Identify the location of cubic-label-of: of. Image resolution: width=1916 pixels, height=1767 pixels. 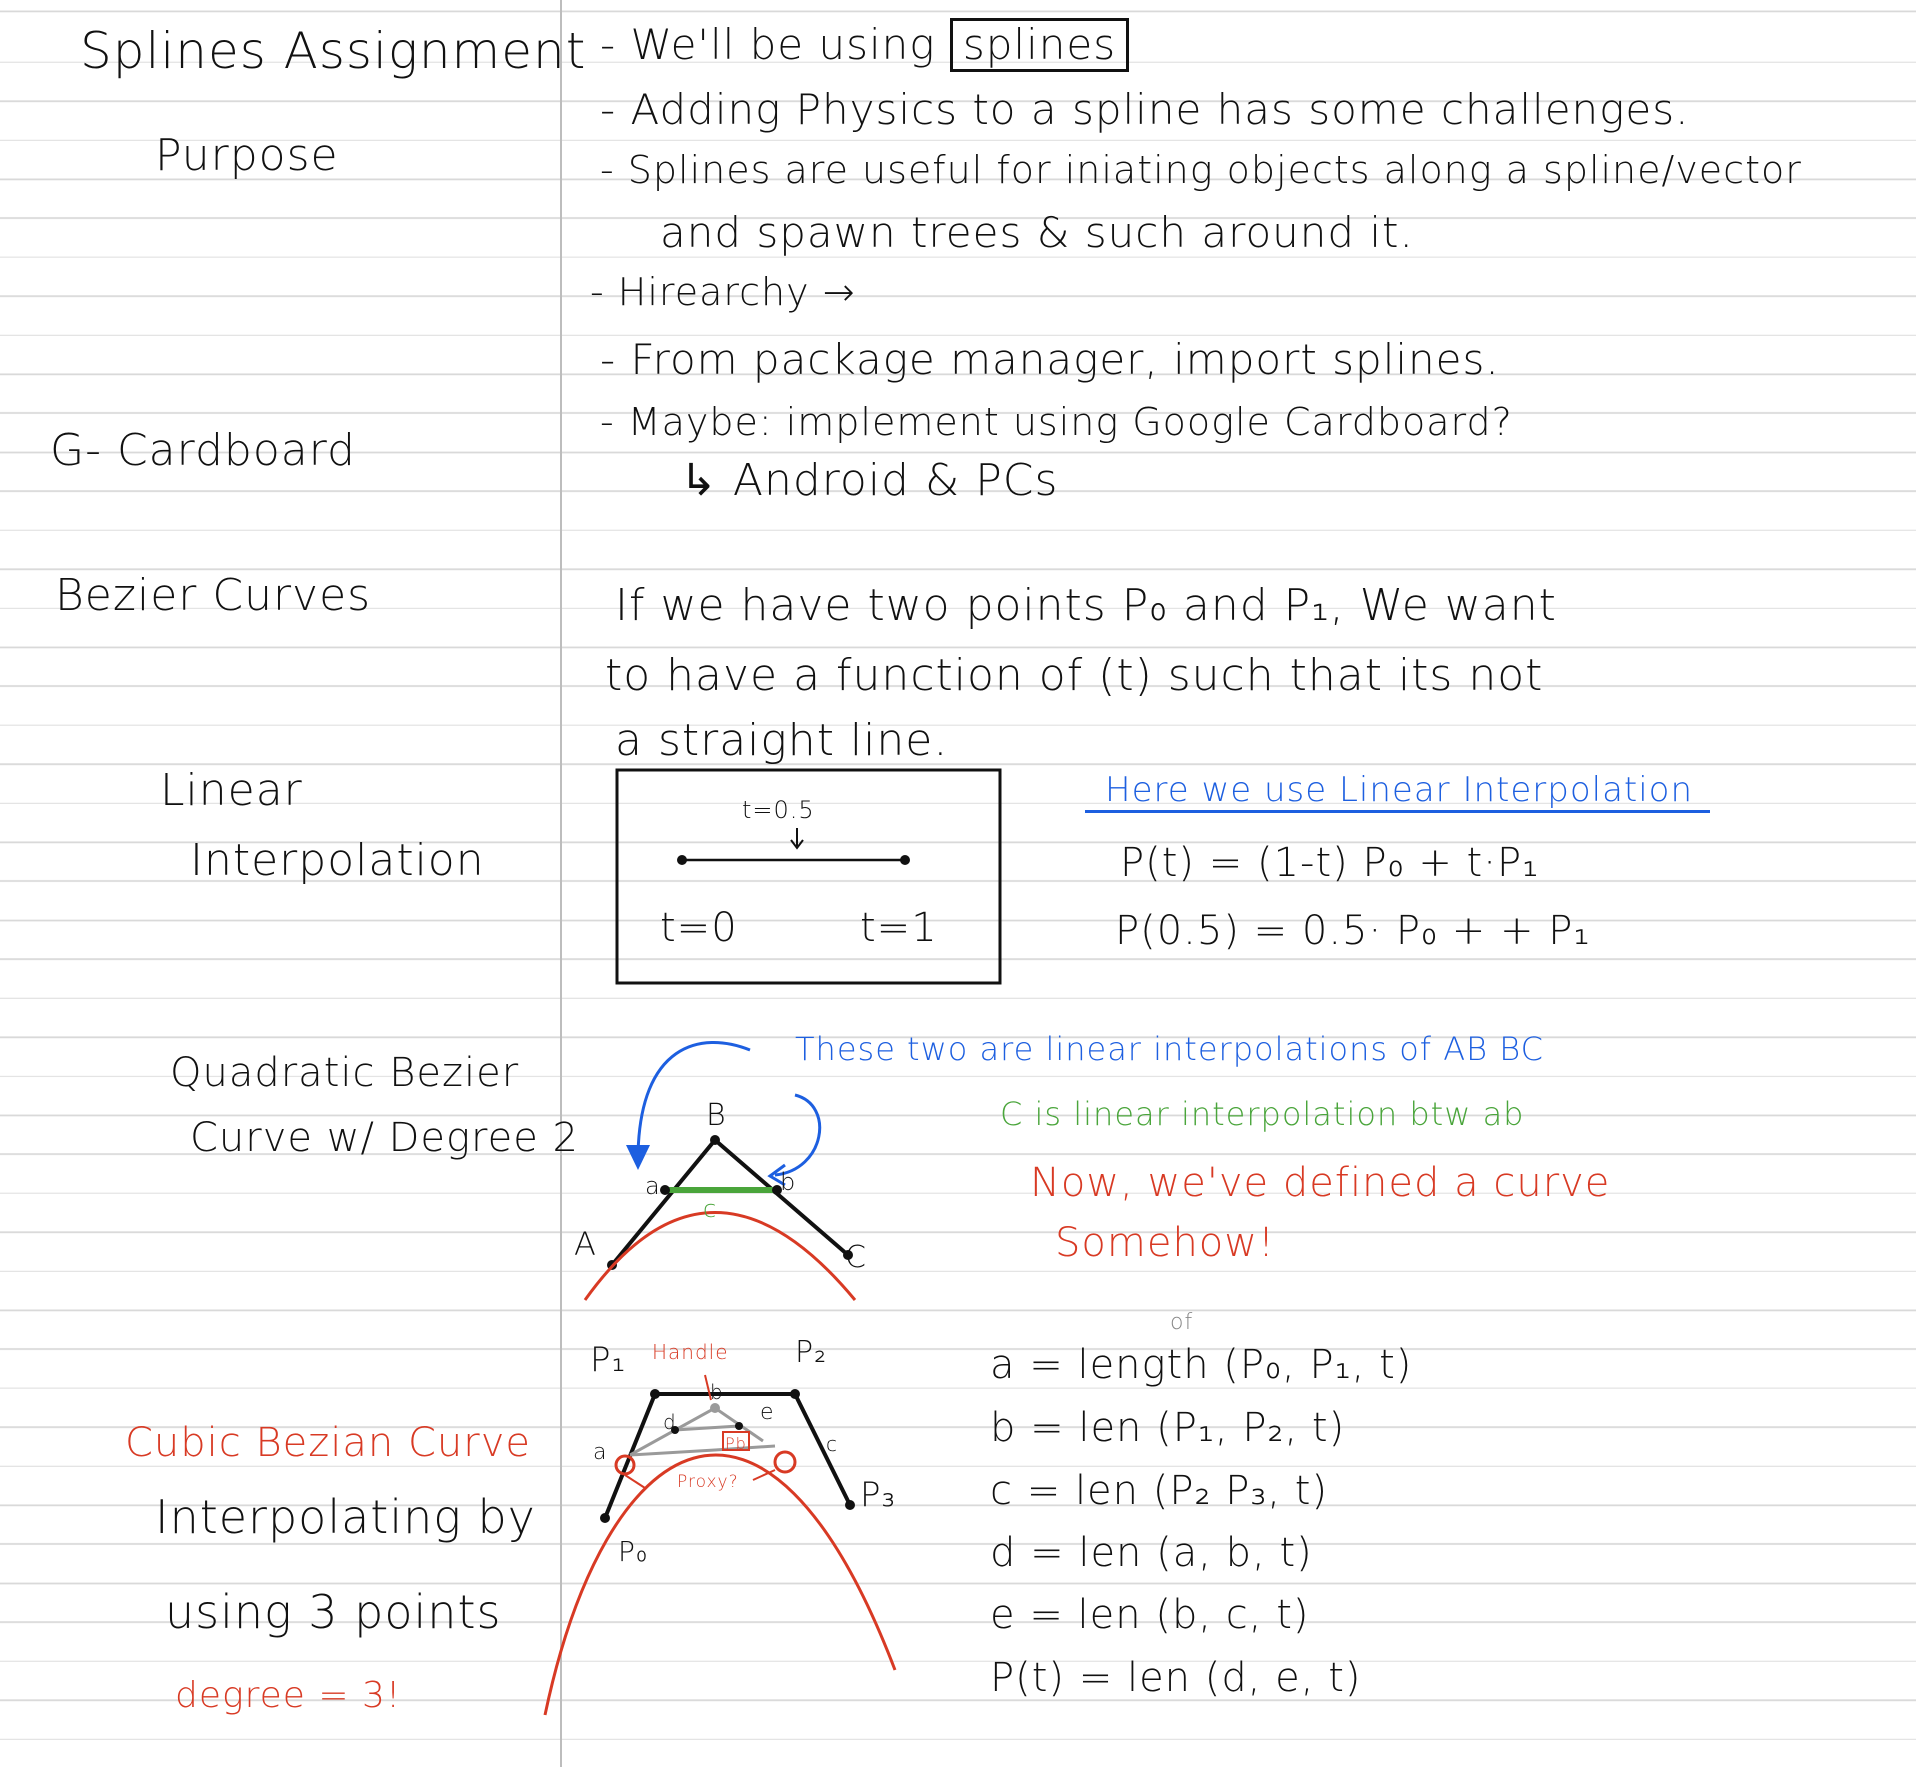
(1182, 1322).